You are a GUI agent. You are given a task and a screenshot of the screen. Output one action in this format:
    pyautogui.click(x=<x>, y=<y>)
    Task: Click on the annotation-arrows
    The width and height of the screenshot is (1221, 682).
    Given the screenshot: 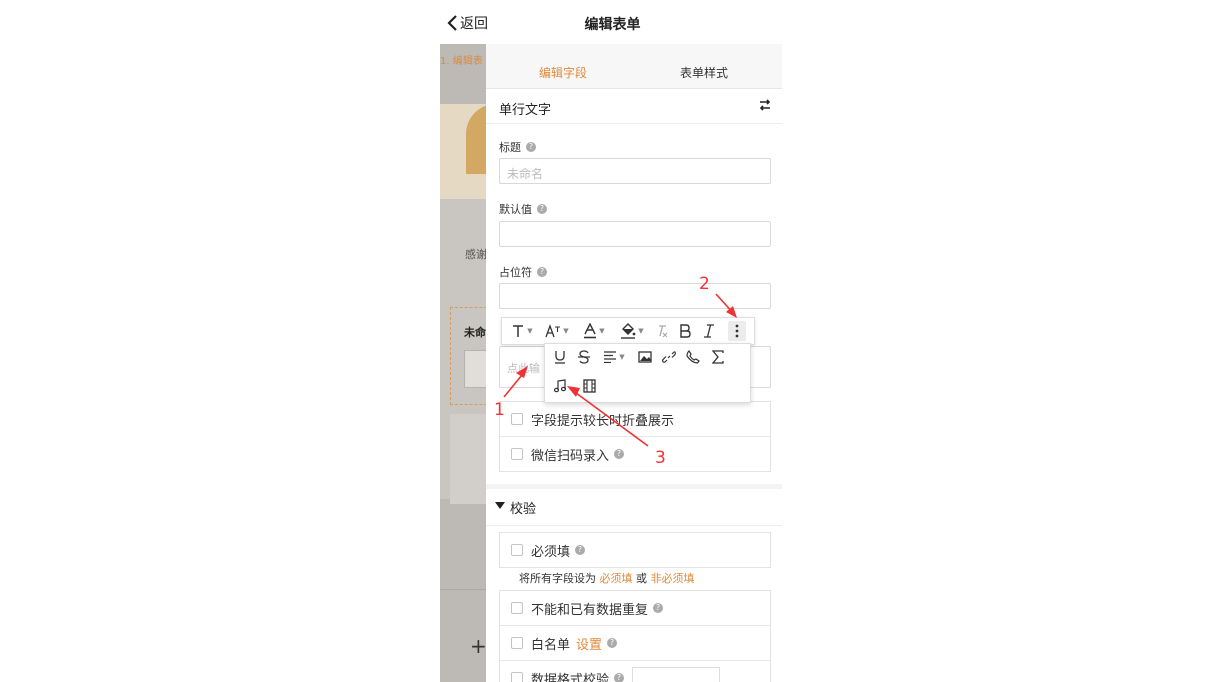 What is the action you would take?
    pyautogui.click(x=620, y=370)
    